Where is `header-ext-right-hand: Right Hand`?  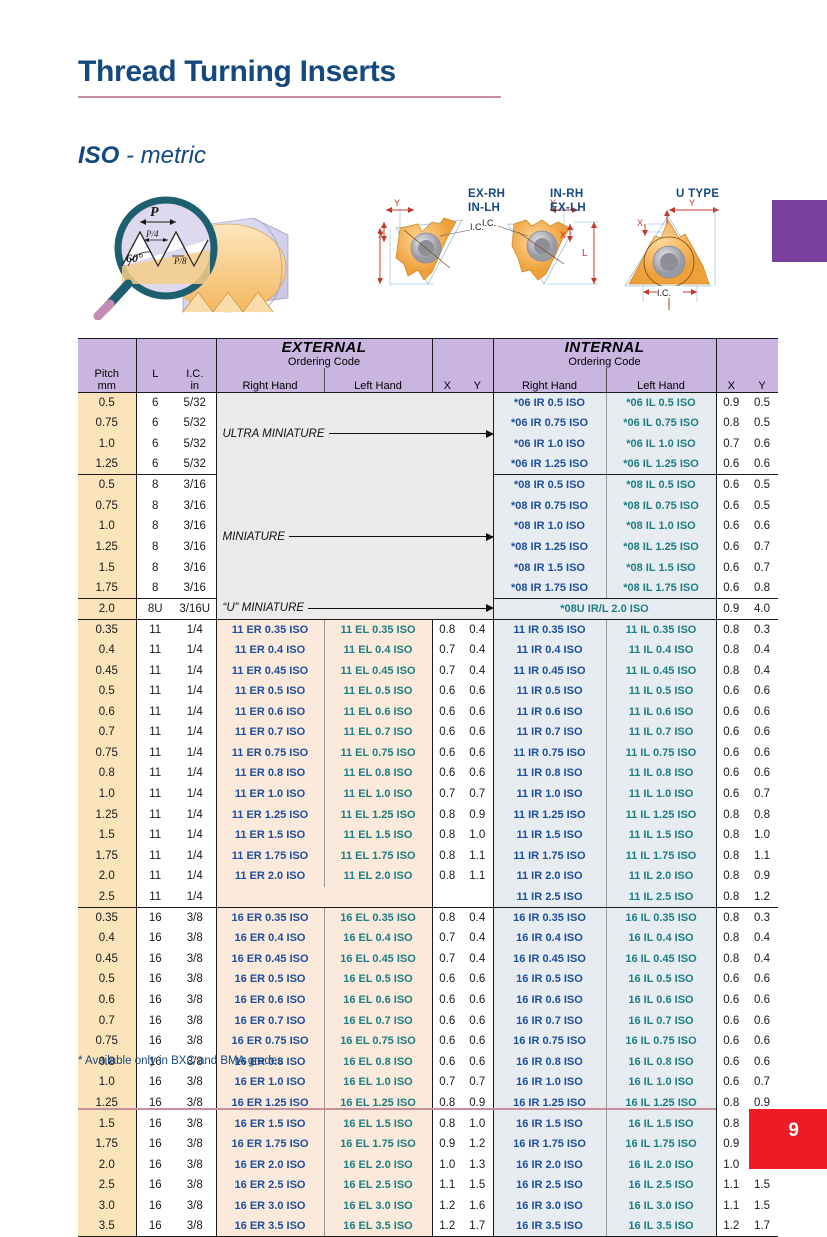 header-ext-right-hand: Right Hand is located at coordinates (269, 380).